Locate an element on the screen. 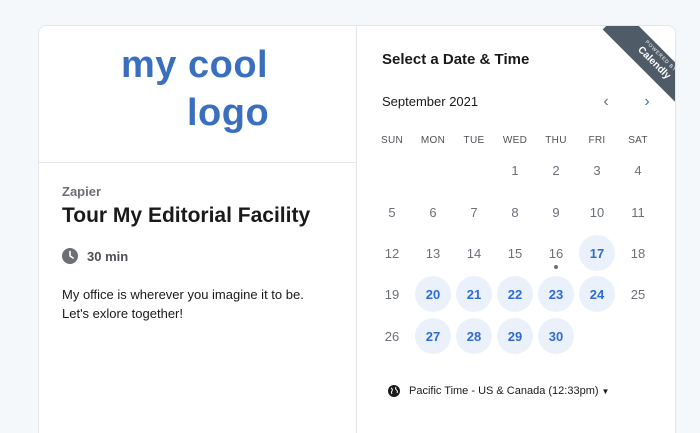  powered-by-badge: POWERED BY Calendly is located at coordinates (630, 71).